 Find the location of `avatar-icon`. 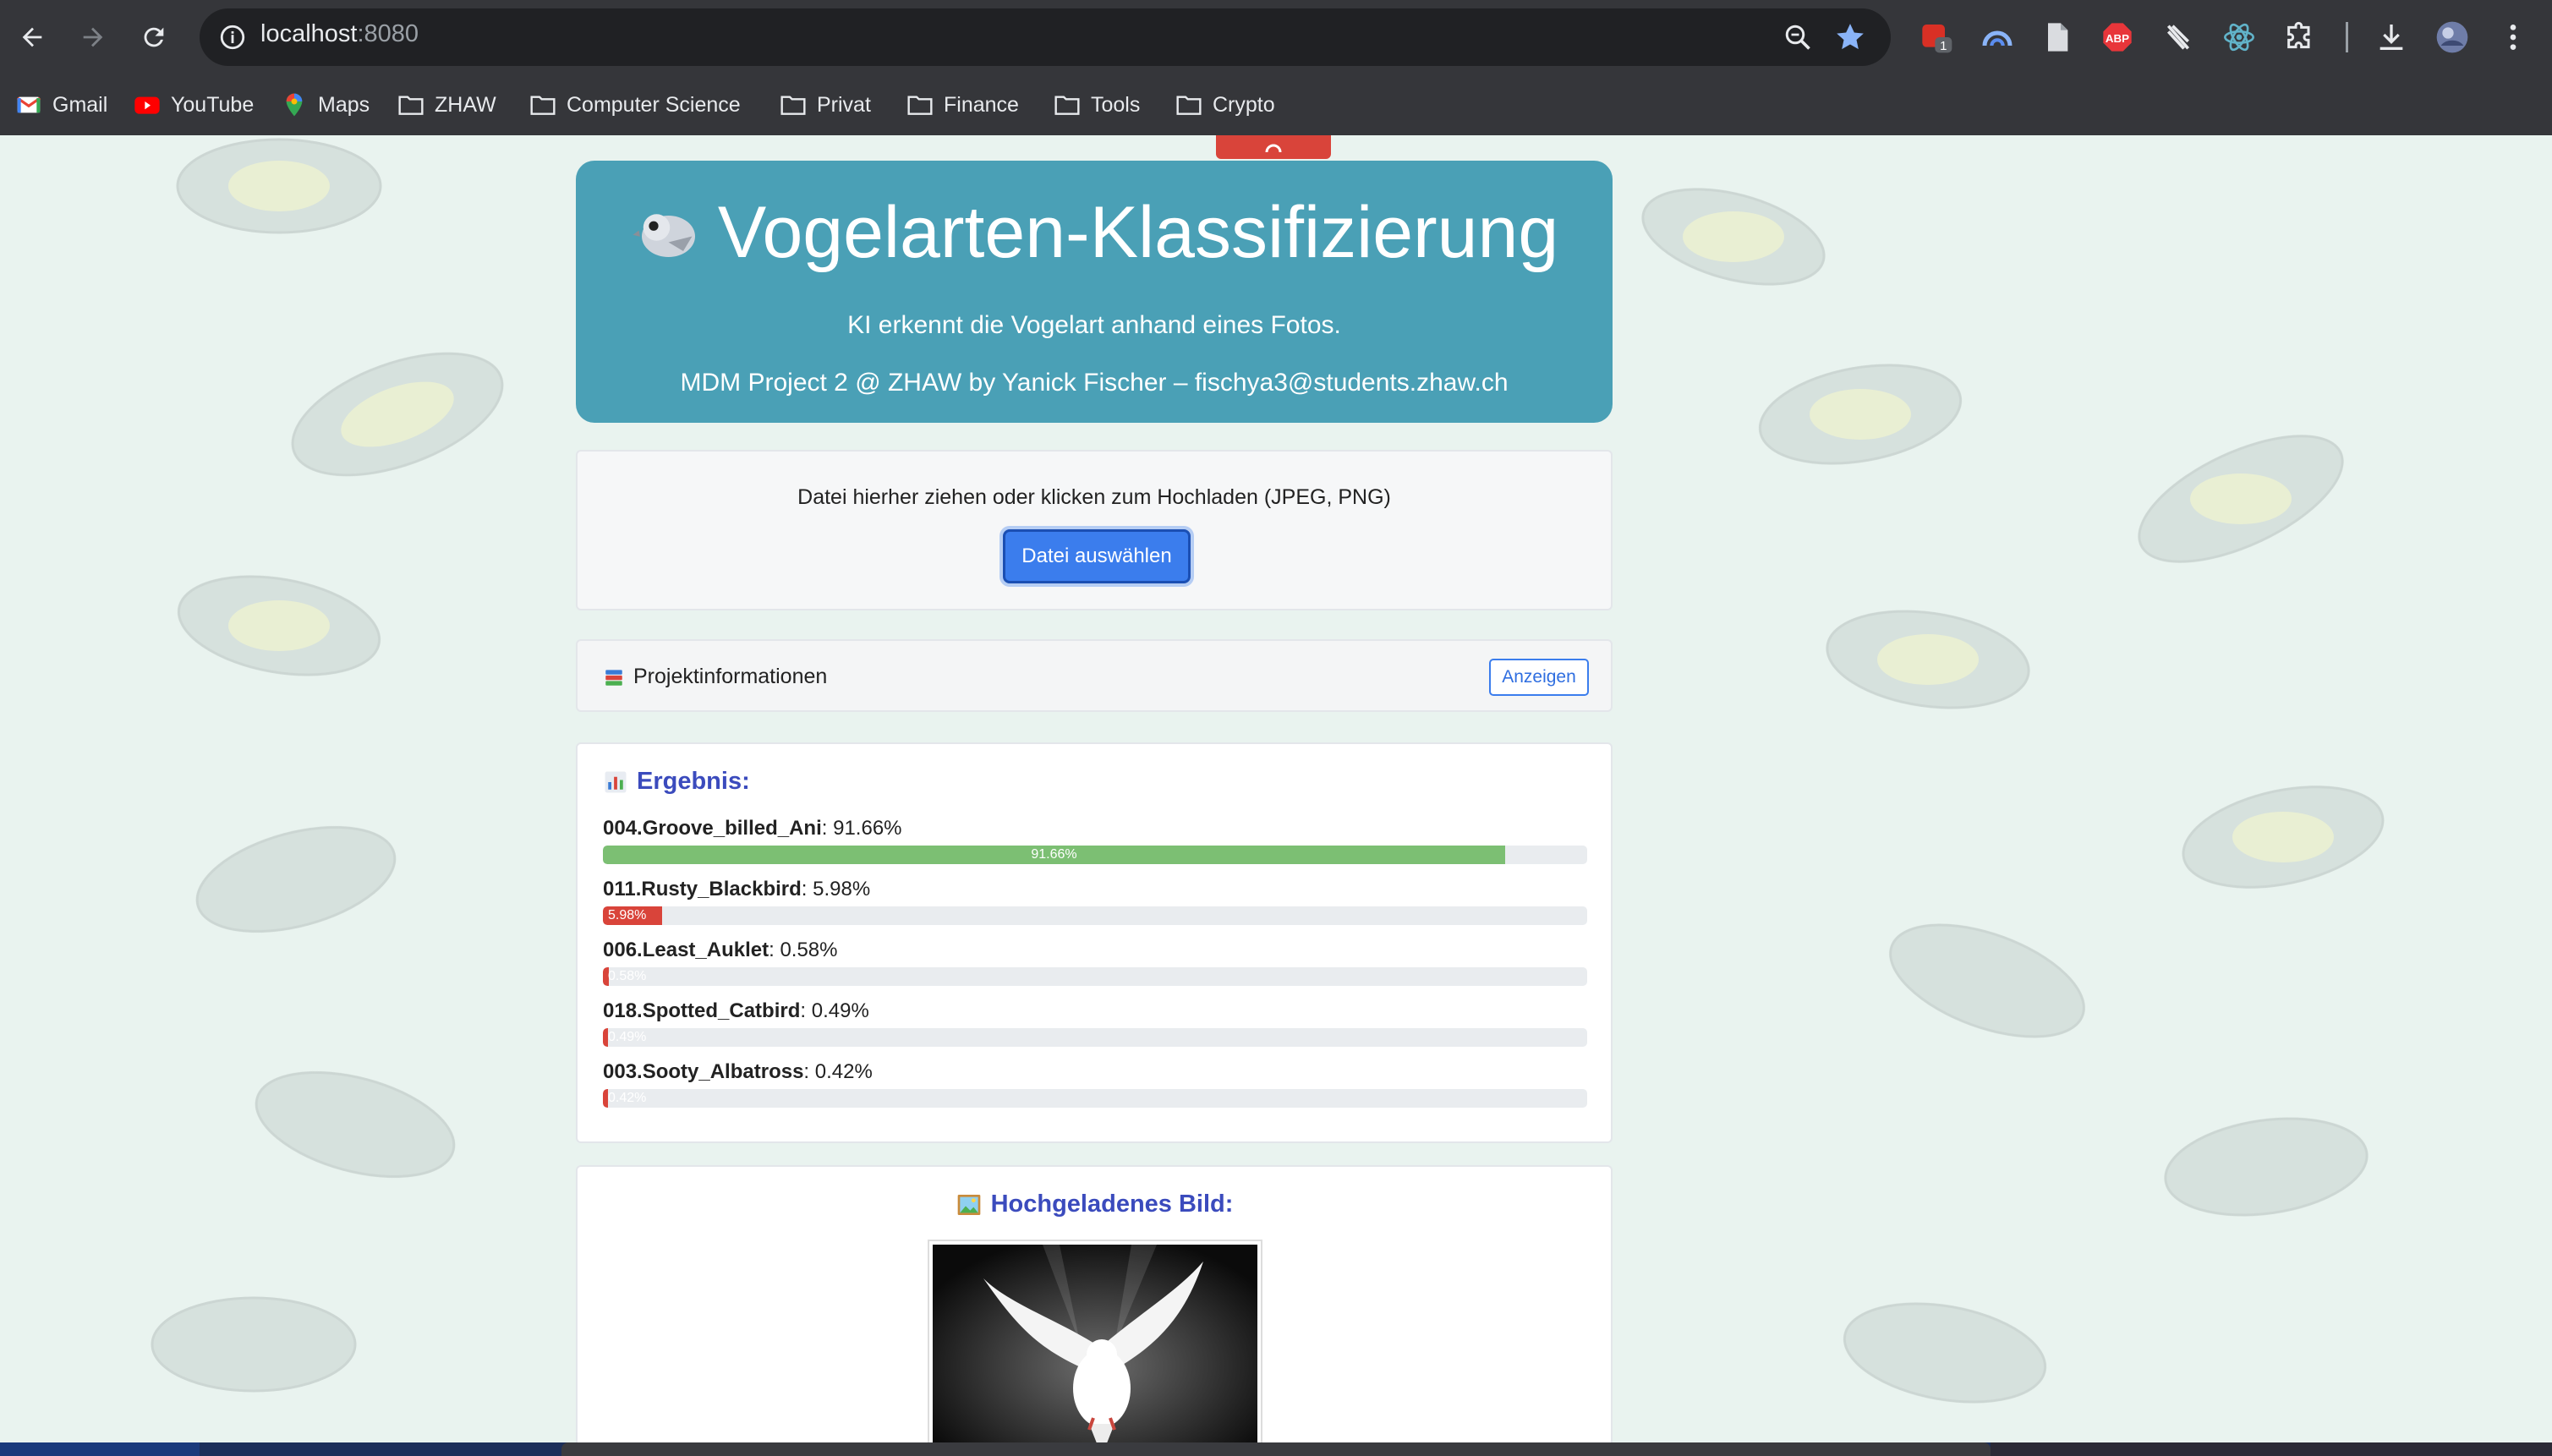

avatar-icon is located at coordinates (2452, 37).